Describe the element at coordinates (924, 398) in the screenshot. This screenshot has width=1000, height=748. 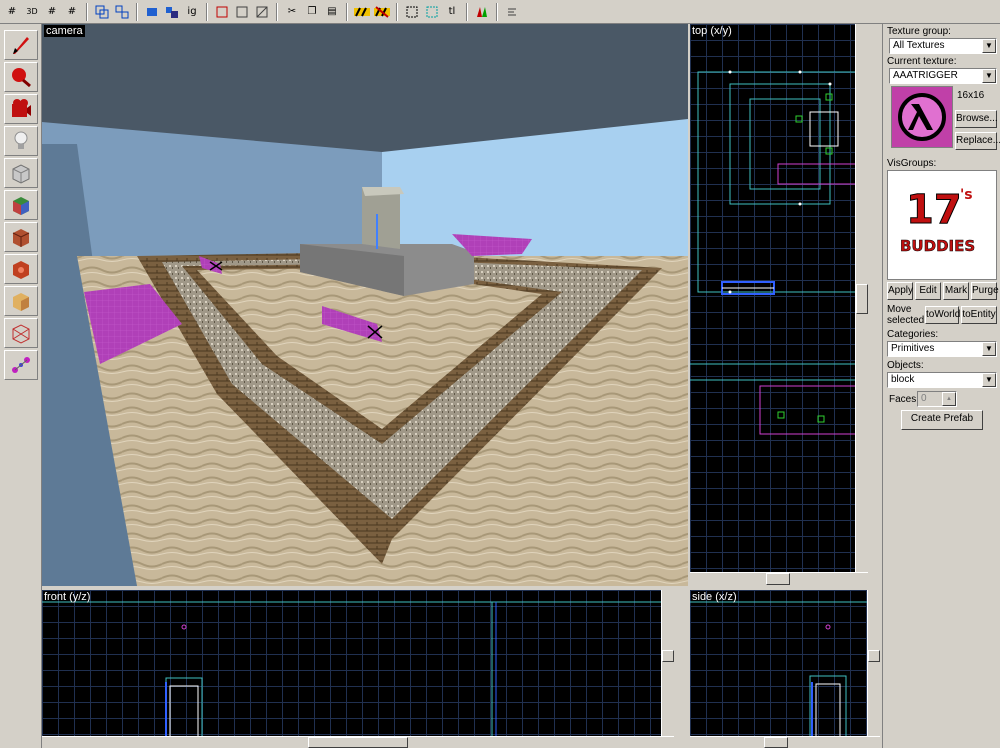
I see `faces-value: 0` at that location.